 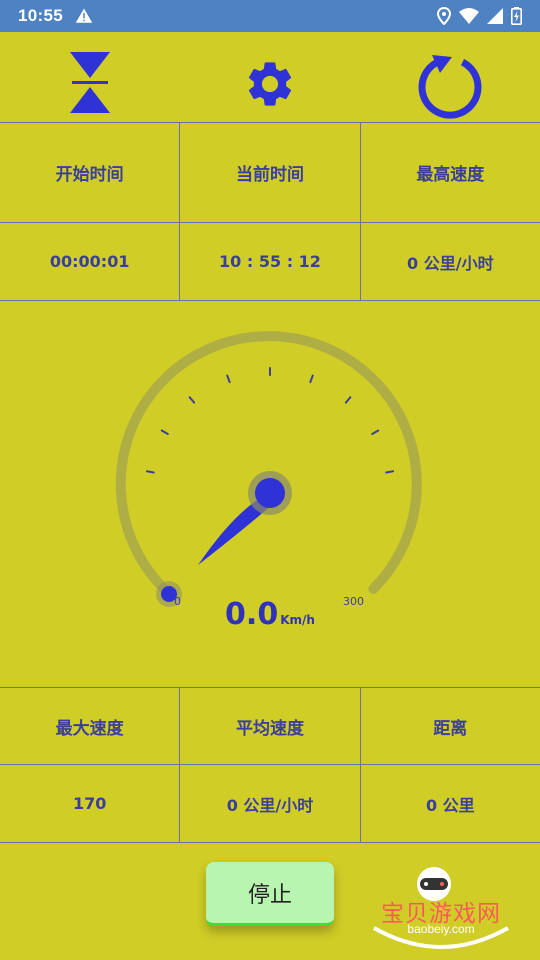 What do you see at coordinates (90, 803) in the screenshot?
I see `max-speed-value: 170` at bounding box center [90, 803].